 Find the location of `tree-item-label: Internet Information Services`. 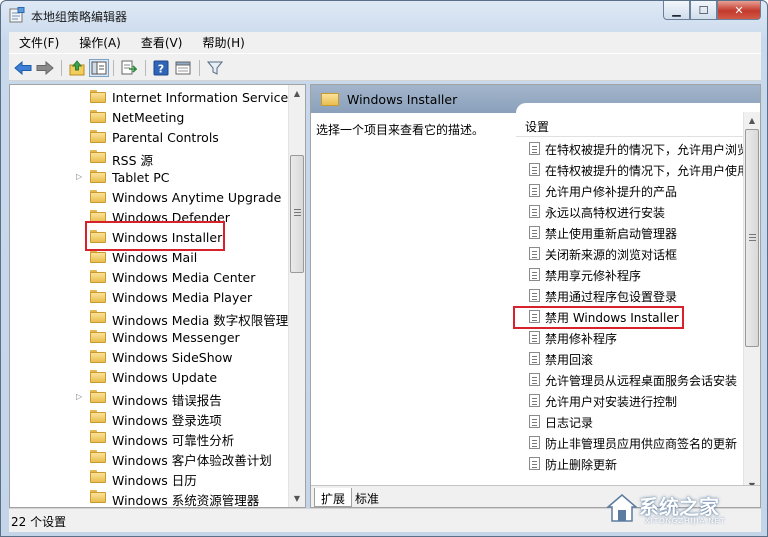

tree-item-label: Internet Information Services is located at coordinates (203, 97).